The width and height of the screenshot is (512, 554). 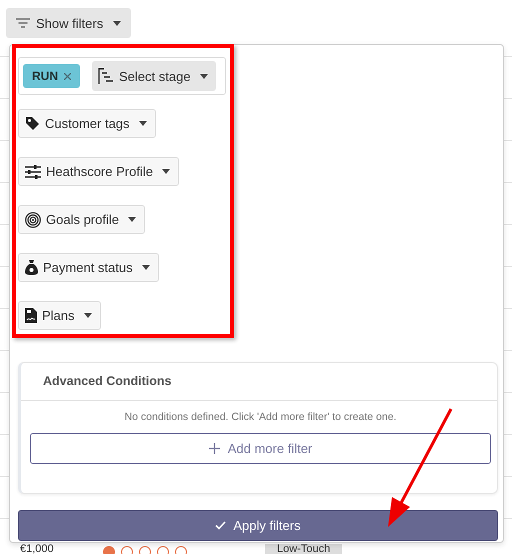 I want to click on sliders-icon, so click(x=33, y=171).